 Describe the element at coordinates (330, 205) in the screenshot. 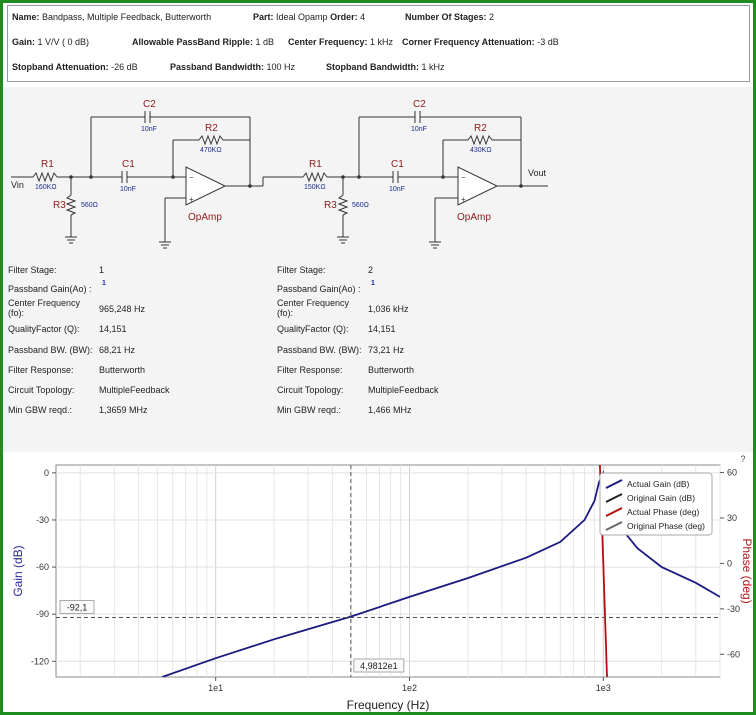

I see `s2-r3-label: R3` at that location.